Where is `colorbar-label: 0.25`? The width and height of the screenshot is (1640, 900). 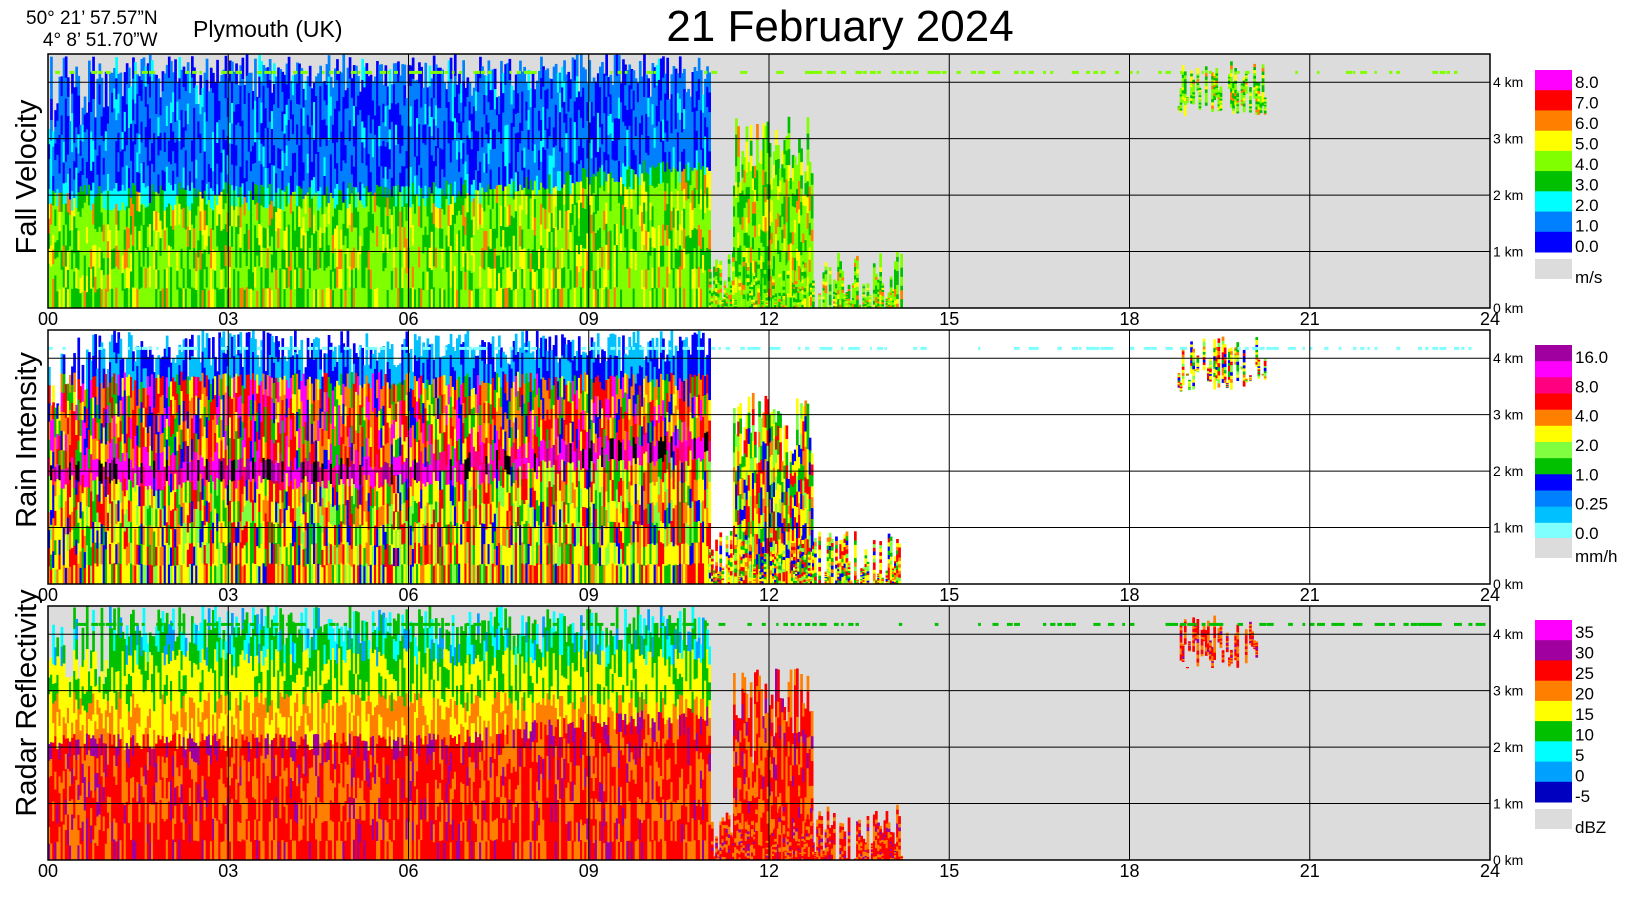 colorbar-label: 0.25 is located at coordinates (1591, 504).